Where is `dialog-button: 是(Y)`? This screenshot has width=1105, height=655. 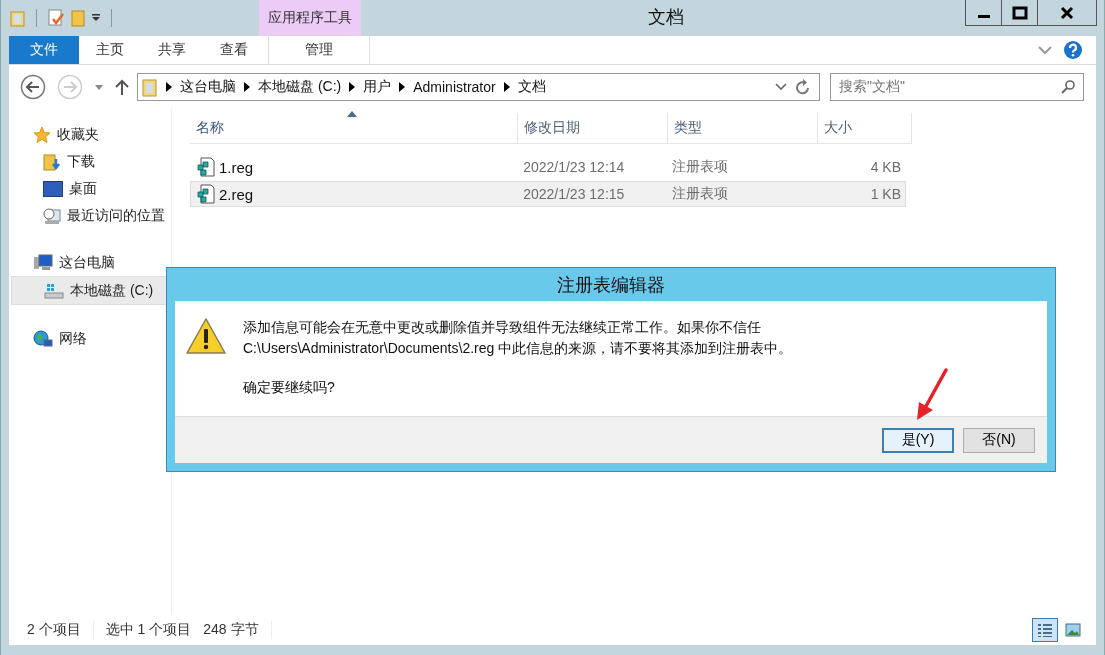 dialog-button: 是(Y) is located at coordinates (918, 440).